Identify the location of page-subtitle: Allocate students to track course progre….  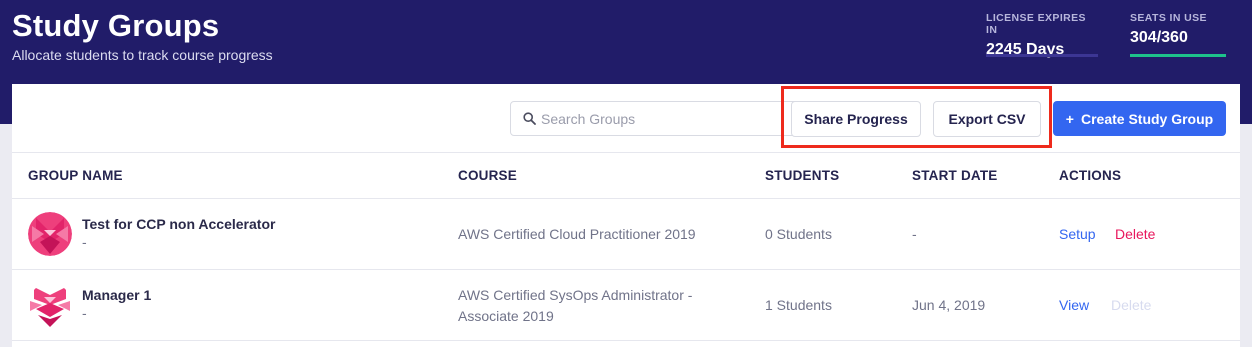
(142, 55).